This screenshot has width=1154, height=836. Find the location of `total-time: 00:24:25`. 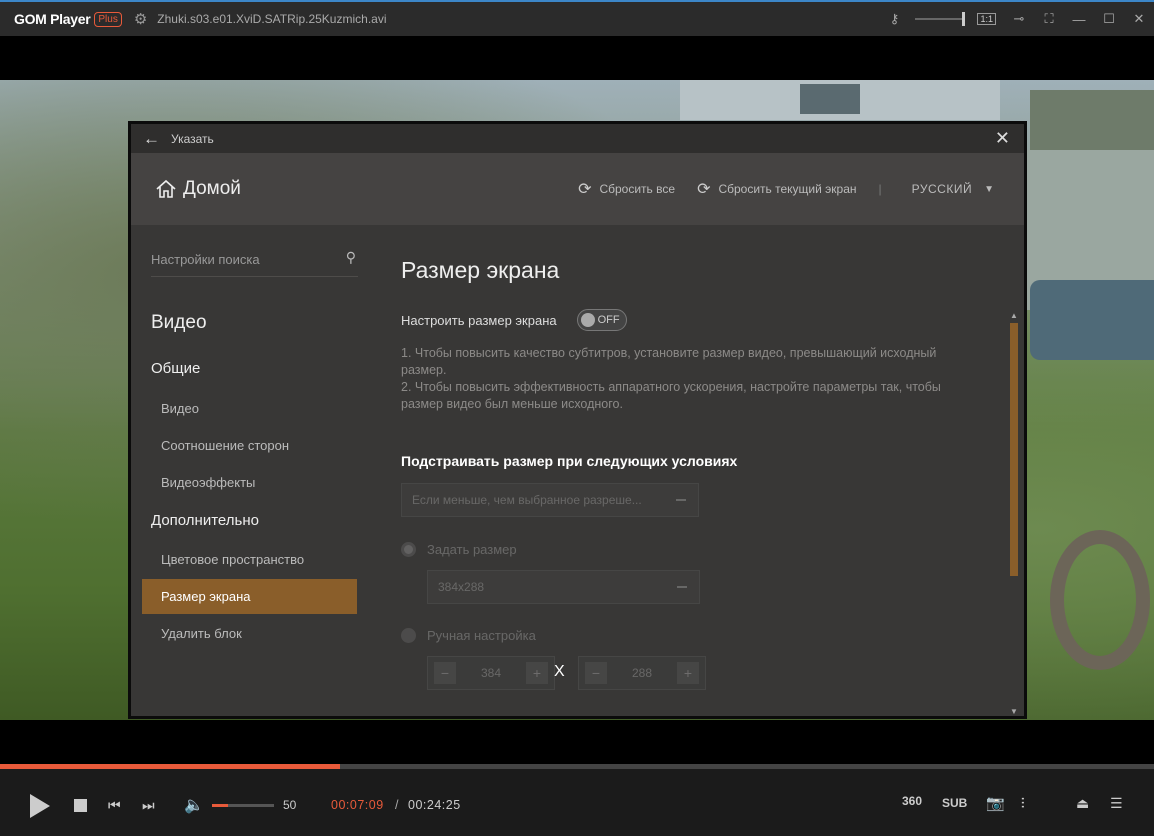

total-time: 00:24:25 is located at coordinates (434, 805).